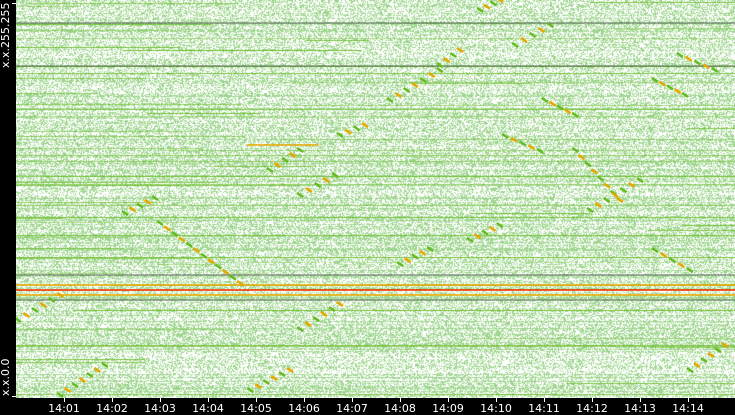  I want to click on y-label-bottom: x.x.0.0, so click(6, 377).